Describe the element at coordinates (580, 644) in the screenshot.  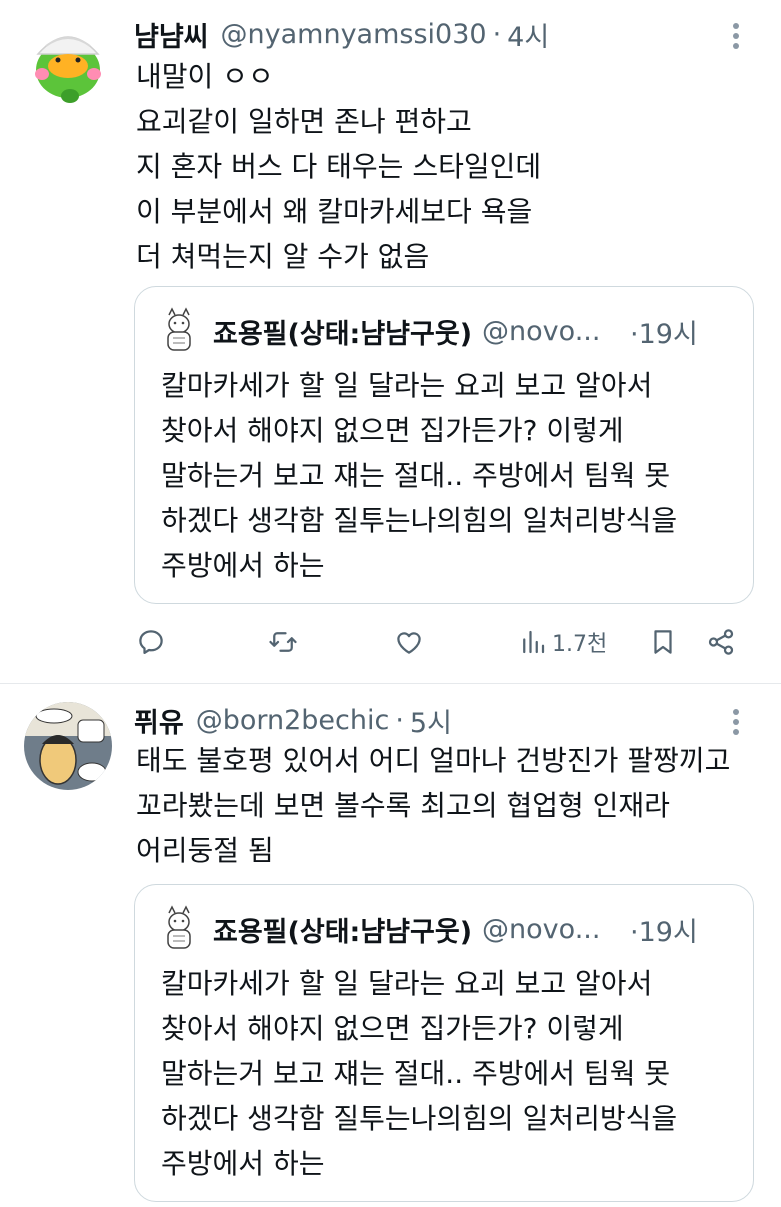
I see `views-count: 1.7천` at that location.